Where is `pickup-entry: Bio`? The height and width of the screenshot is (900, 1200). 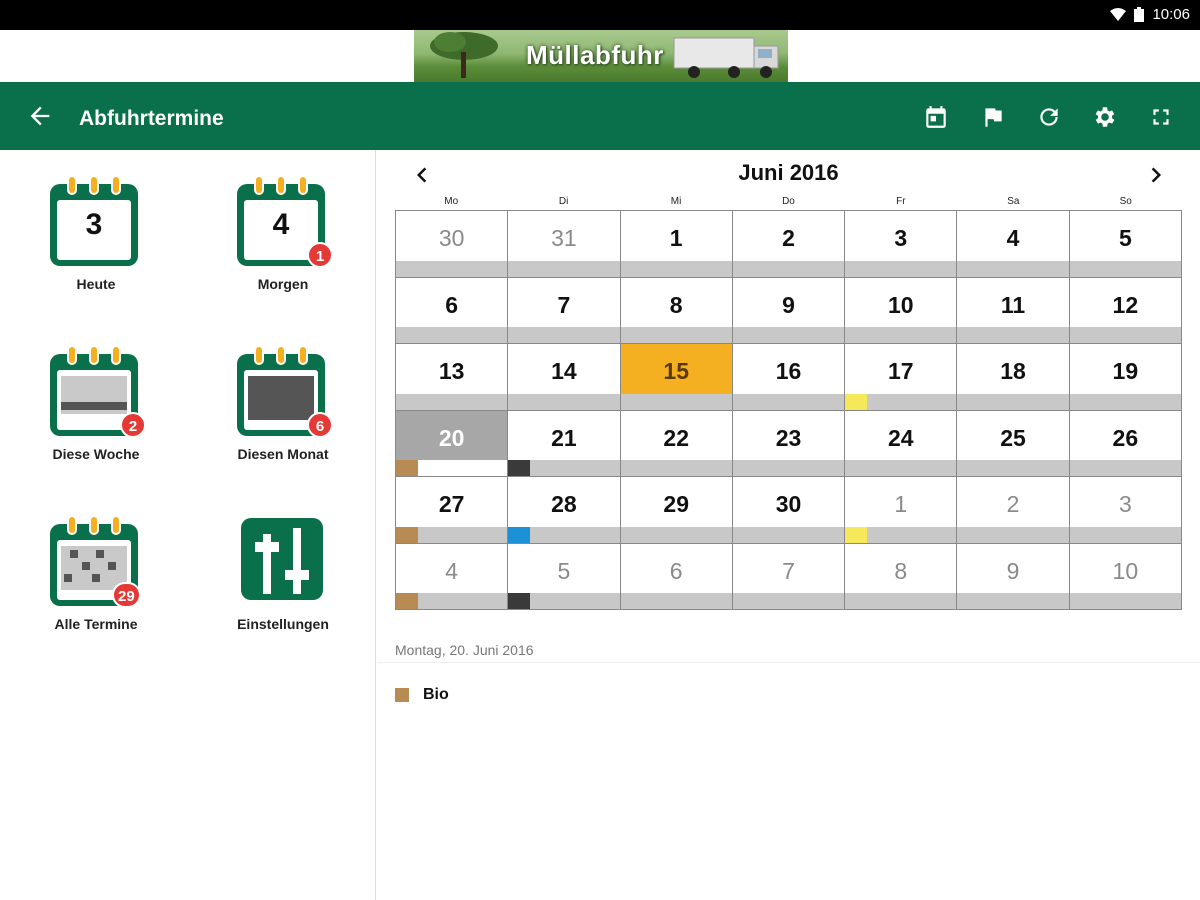
pickup-entry: Bio is located at coordinates (422, 695).